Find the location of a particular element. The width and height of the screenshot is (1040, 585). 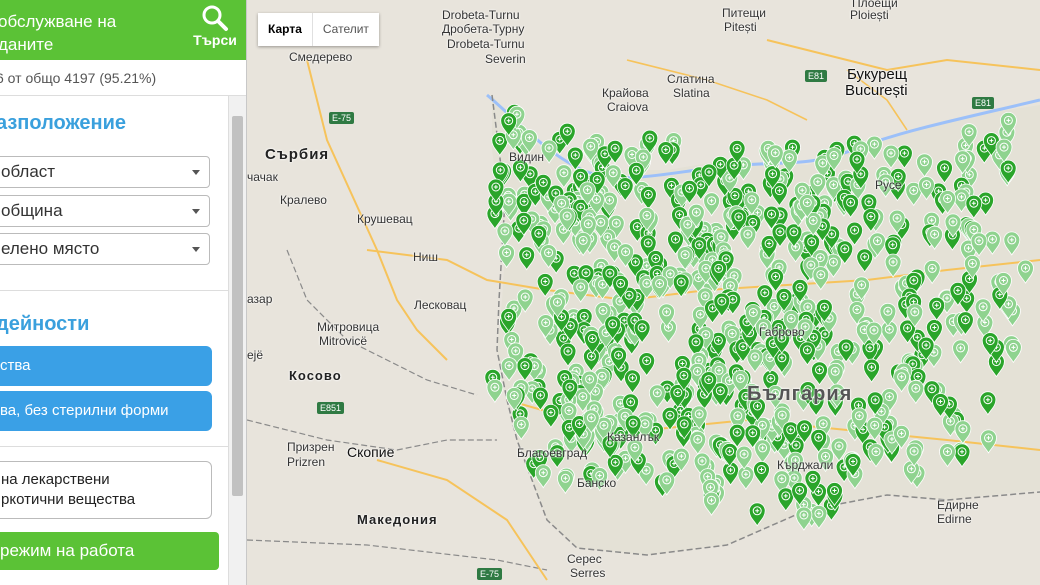

map-label-serres: Serres is located at coordinates (588, 573).